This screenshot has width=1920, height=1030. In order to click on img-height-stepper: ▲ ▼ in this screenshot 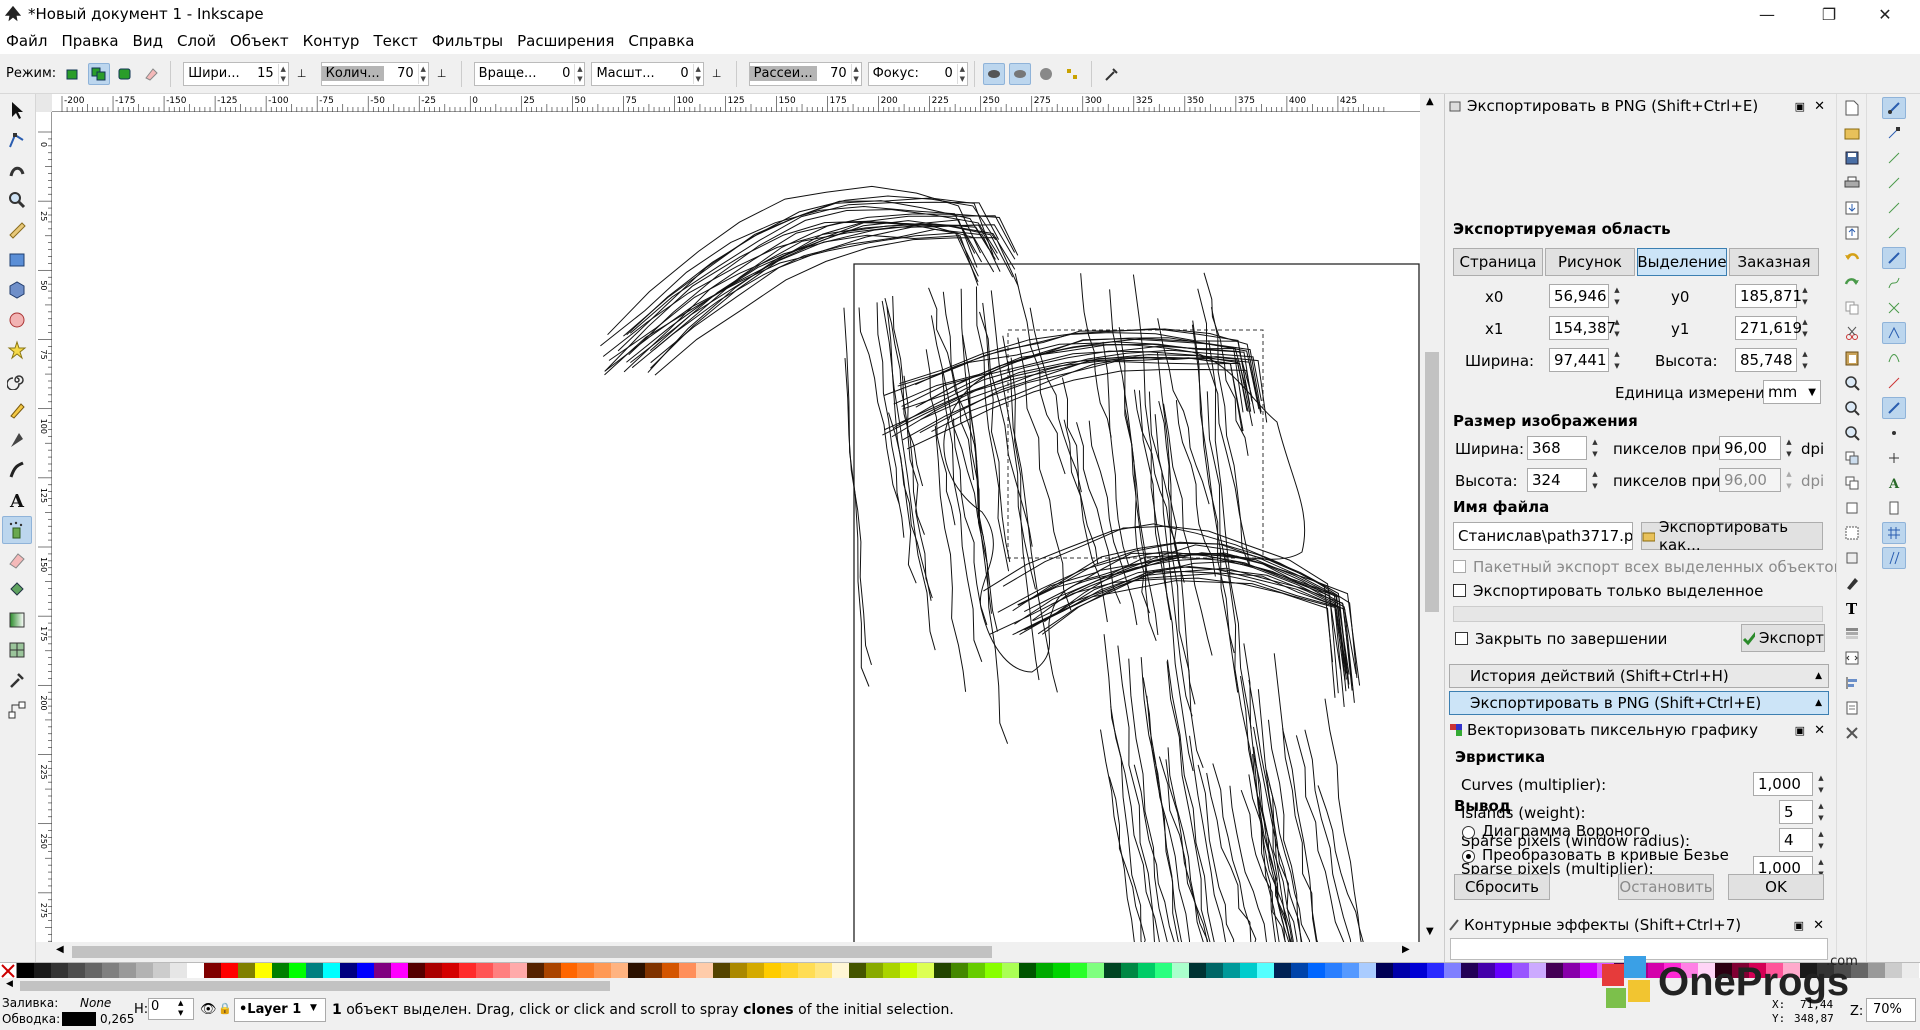, I will do `click(1595, 480)`.